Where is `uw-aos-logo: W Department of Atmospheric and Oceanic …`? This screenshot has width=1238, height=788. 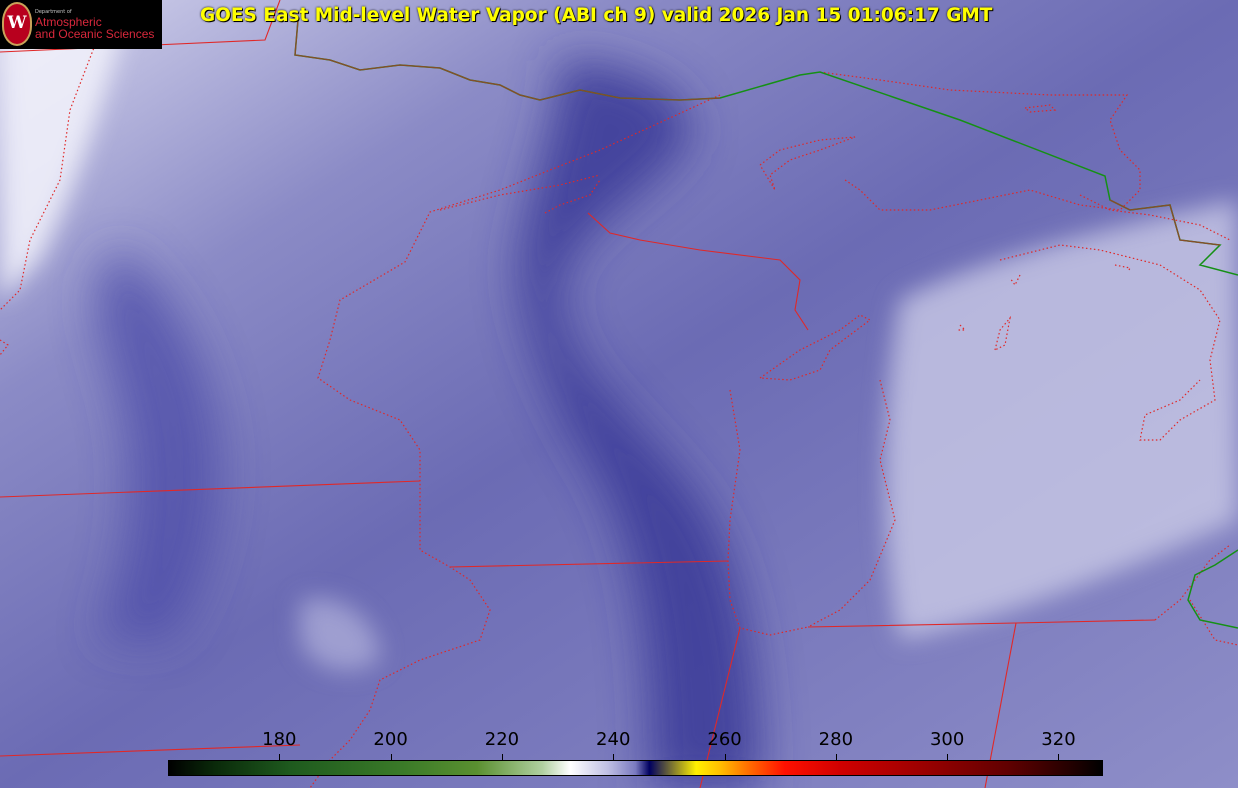 uw-aos-logo: W Department of Atmospheric and Oceanic … is located at coordinates (81, 24).